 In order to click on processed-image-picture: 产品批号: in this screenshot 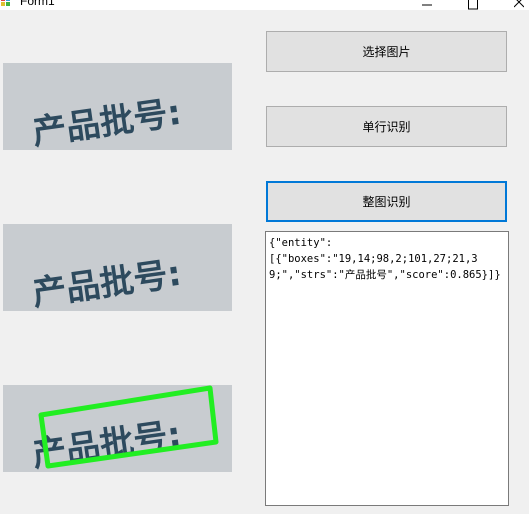, I will do `click(117, 267)`.